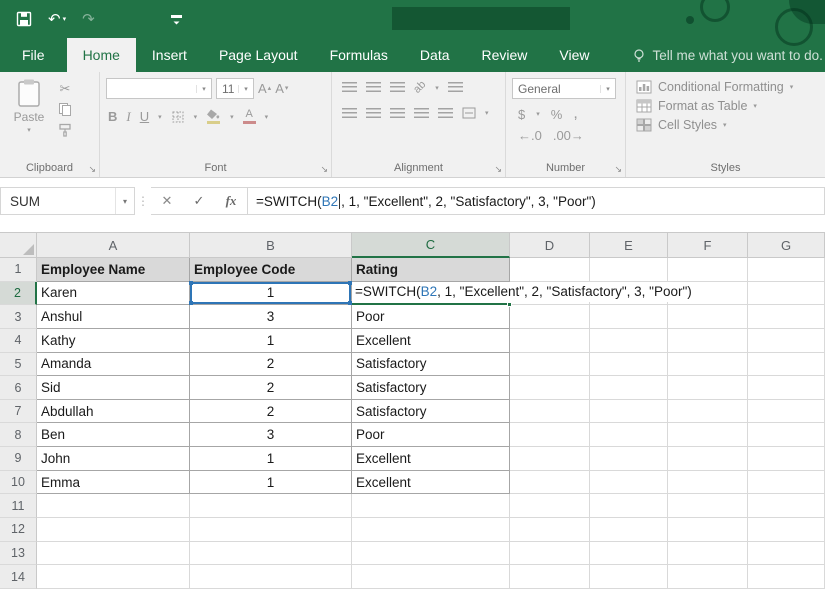  Describe the element at coordinates (18, 411) in the screenshot. I see `row-header-7: 7` at that location.